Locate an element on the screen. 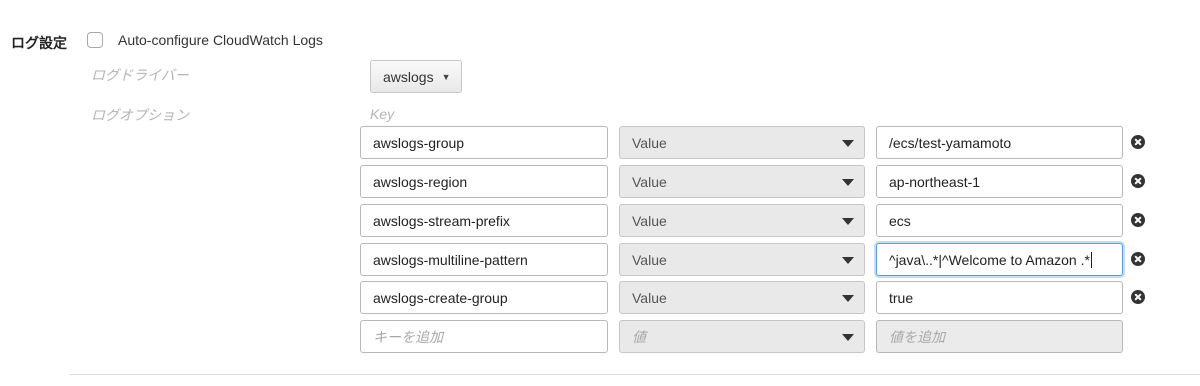 This screenshot has height=386, width=1200. option-key-input: awslogs-stream-prefix is located at coordinates (484, 220).